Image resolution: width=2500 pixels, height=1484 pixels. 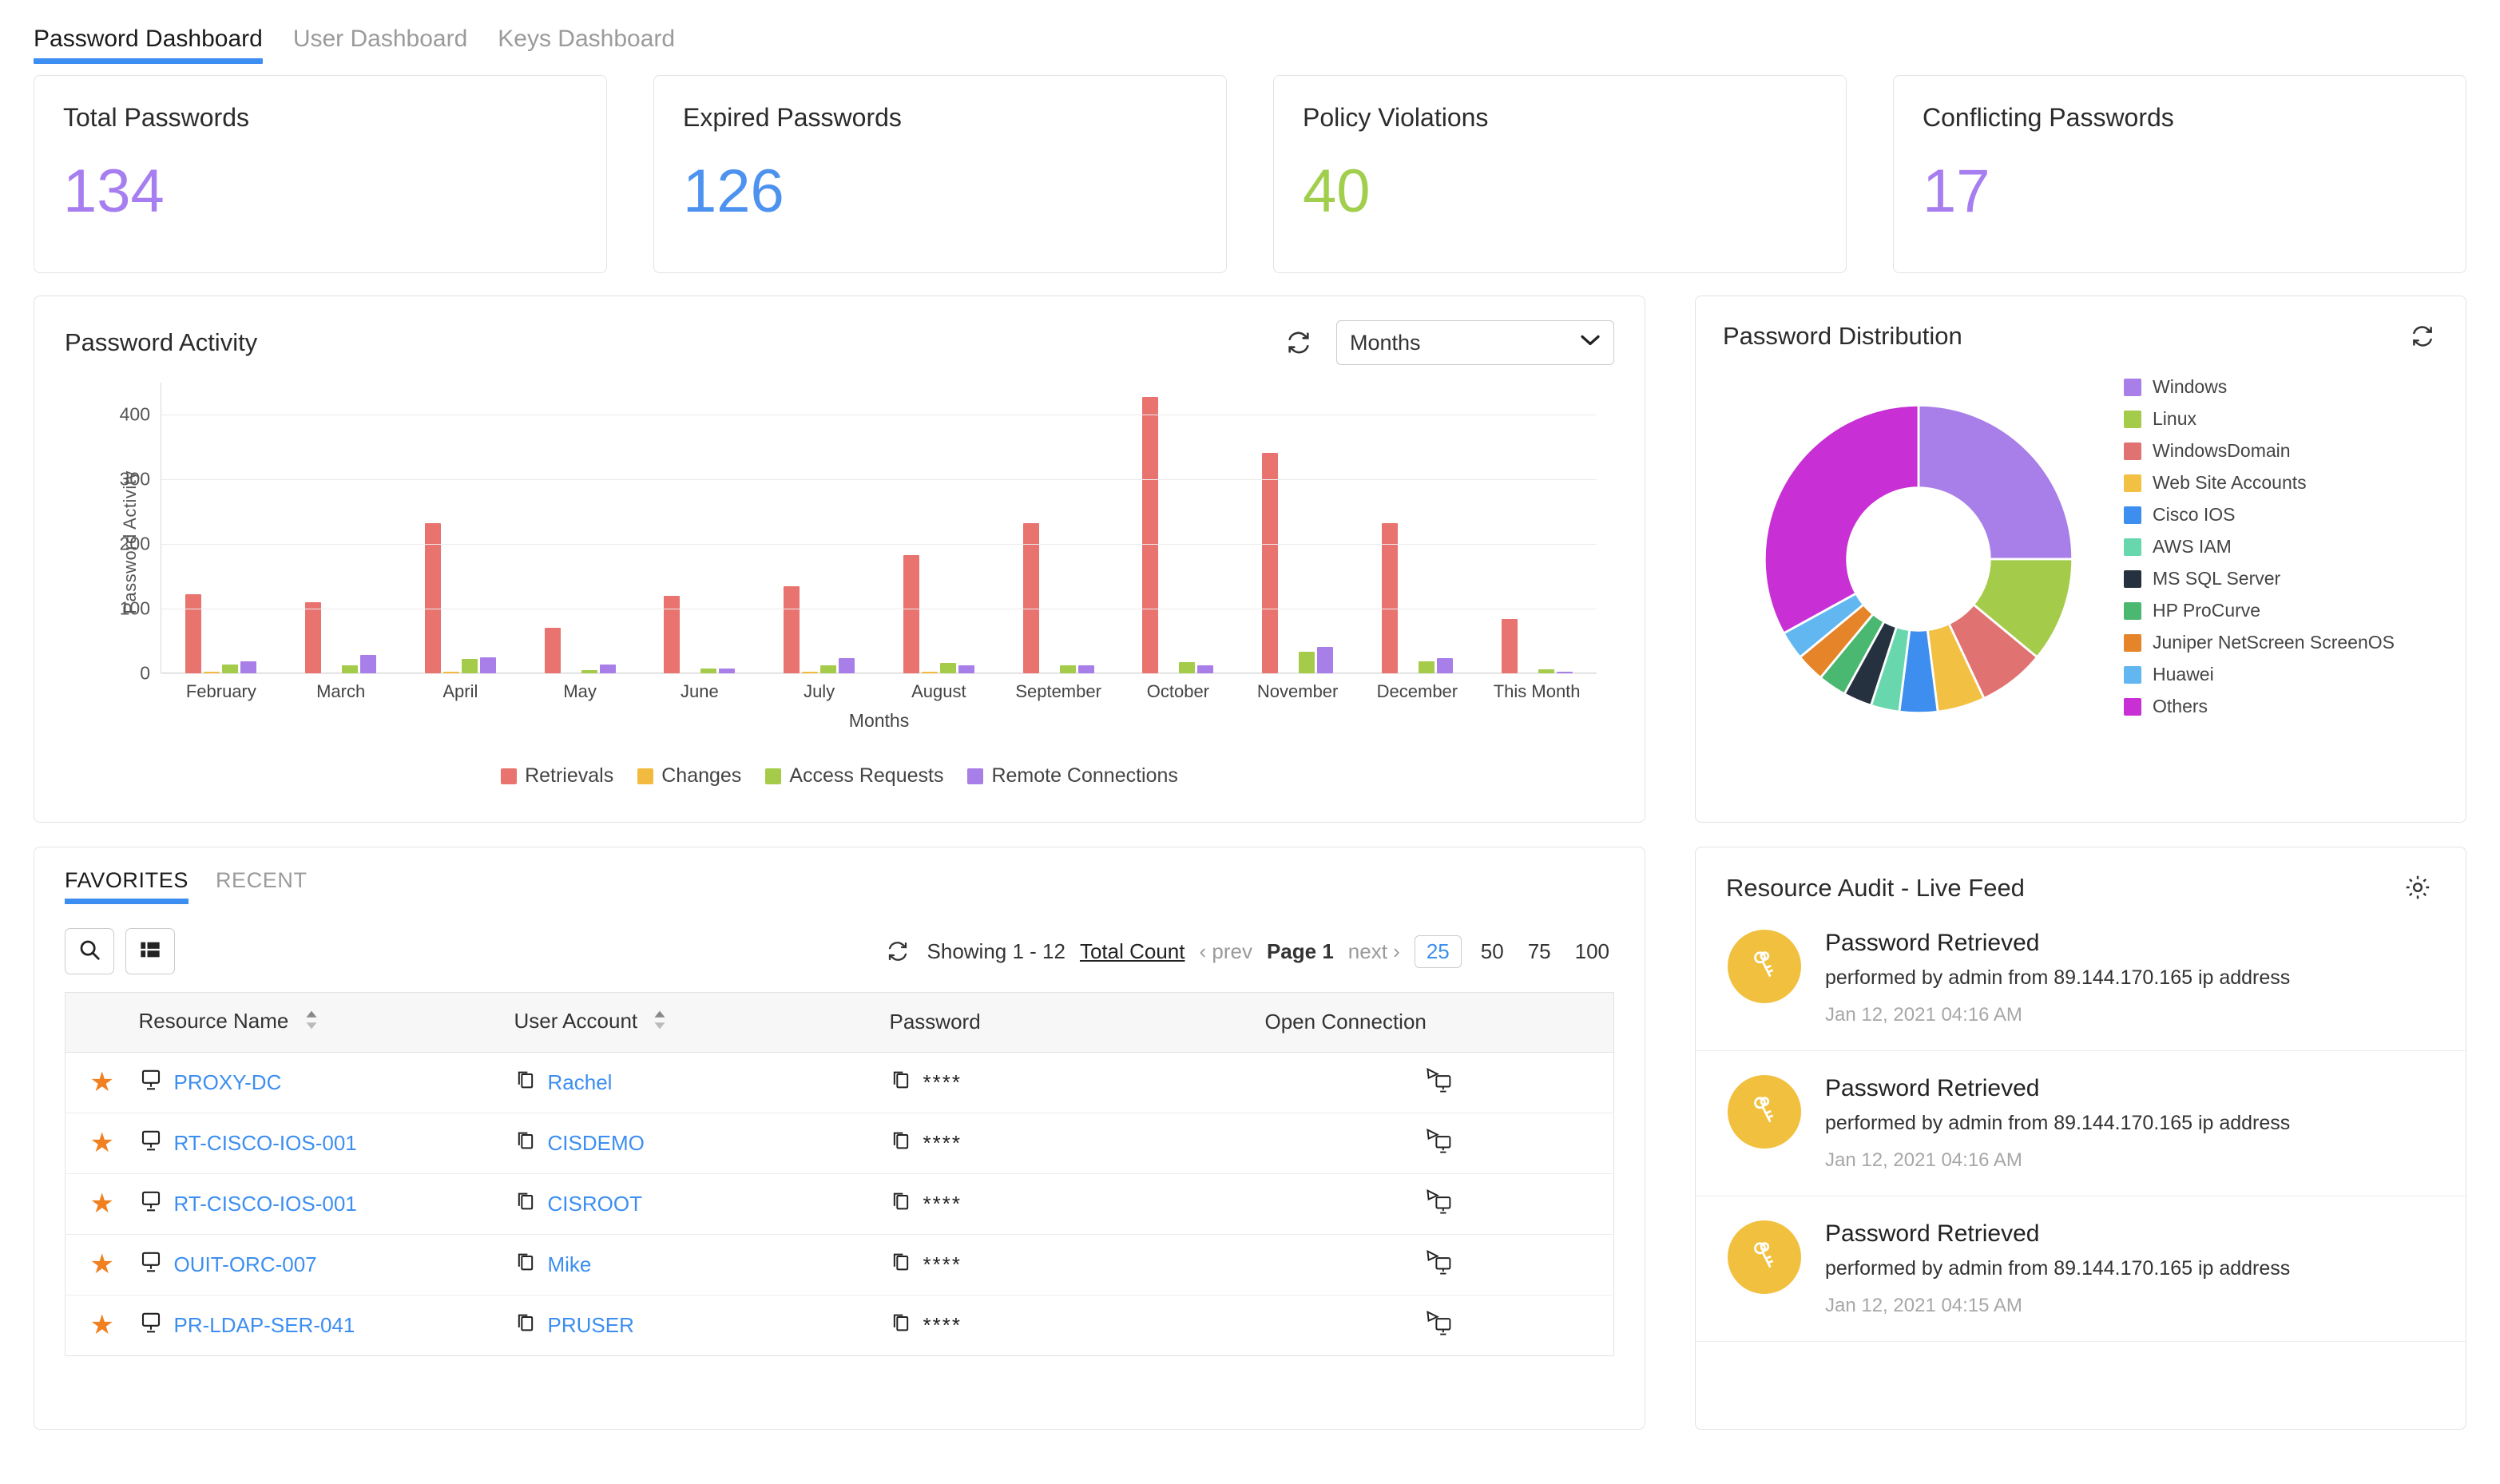 What do you see at coordinates (1374, 951) in the screenshot?
I see `next-page-button: next ›` at bounding box center [1374, 951].